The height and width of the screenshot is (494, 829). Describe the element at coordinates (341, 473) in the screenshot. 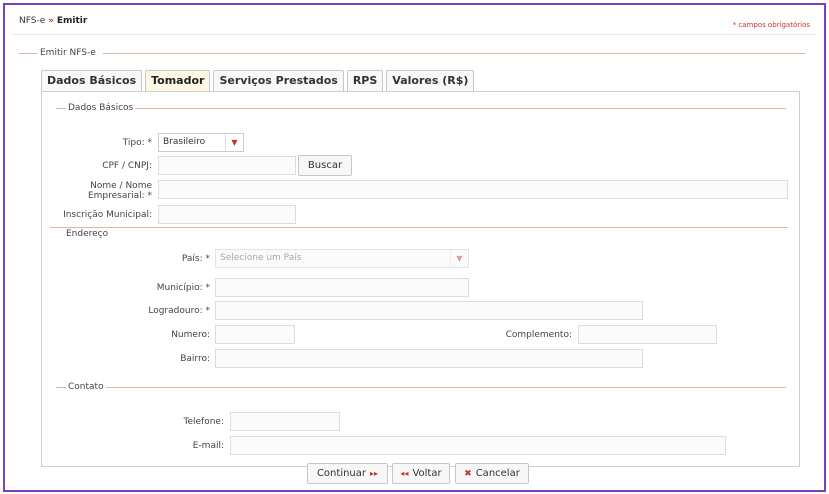

I see `continuar-button-label: Continuar` at that location.